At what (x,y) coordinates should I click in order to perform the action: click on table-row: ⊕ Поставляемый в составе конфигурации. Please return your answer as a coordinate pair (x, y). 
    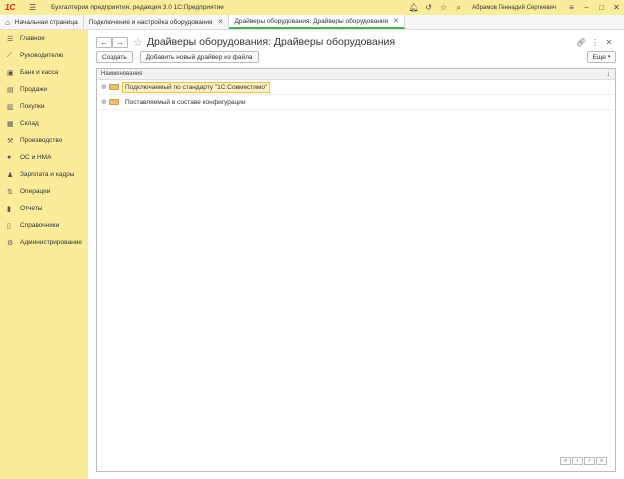
    Looking at the image, I should click on (356, 102).